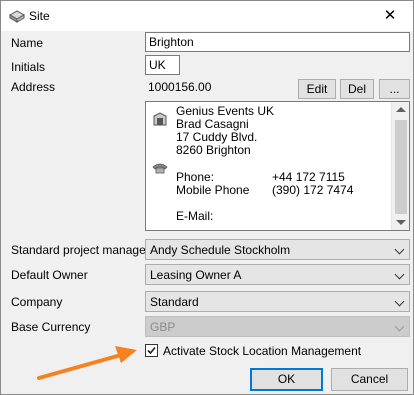 This screenshot has width=414, height=395. What do you see at coordinates (163, 327) in the screenshot?
I see `base-currency-value: GBP` at bounding box center [163, 327].